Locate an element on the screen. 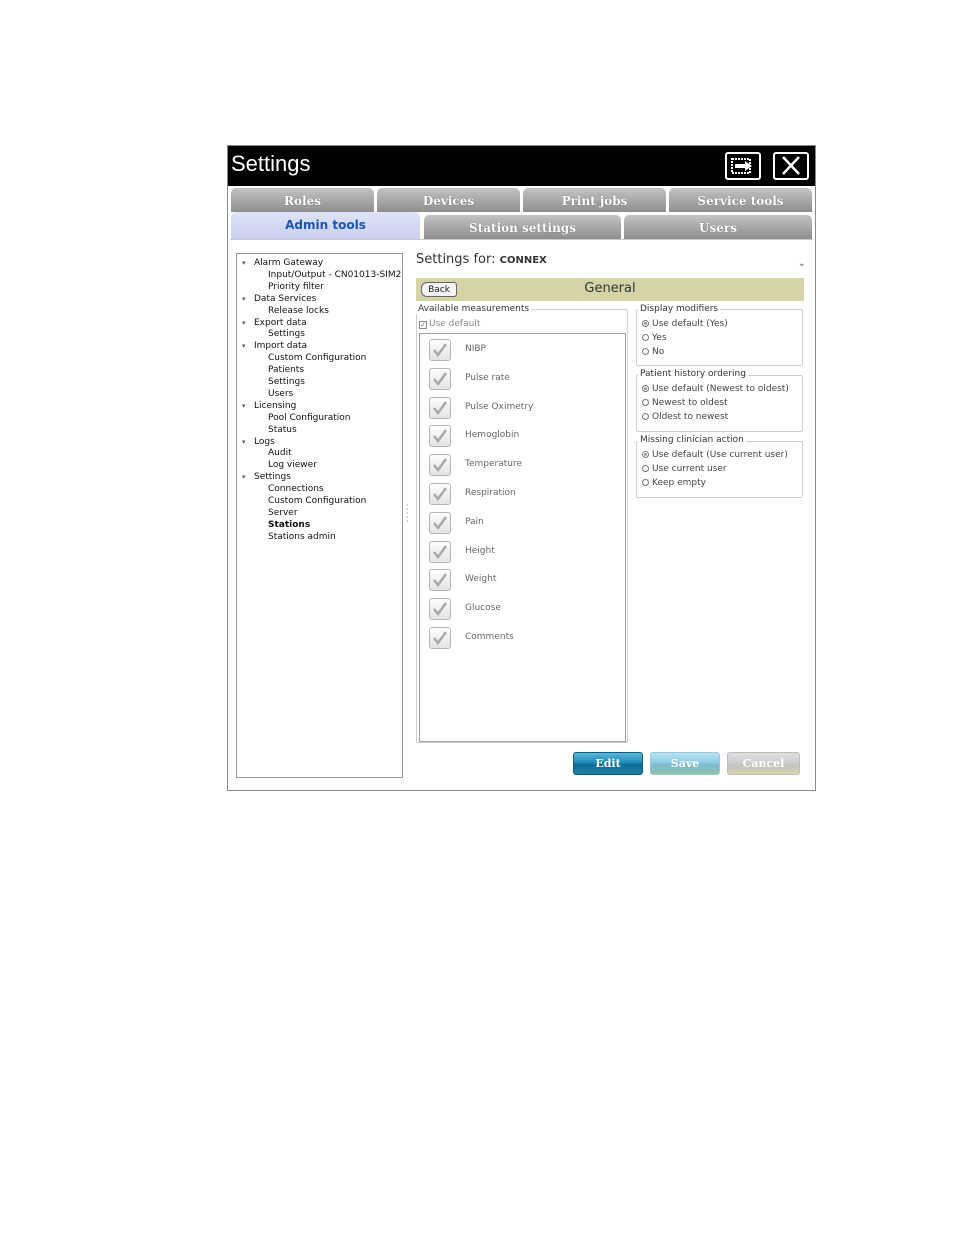 The width and height of the screenshot is (954, 1235). tree-item: Pool Configuration is located at coordinates (309, 418).